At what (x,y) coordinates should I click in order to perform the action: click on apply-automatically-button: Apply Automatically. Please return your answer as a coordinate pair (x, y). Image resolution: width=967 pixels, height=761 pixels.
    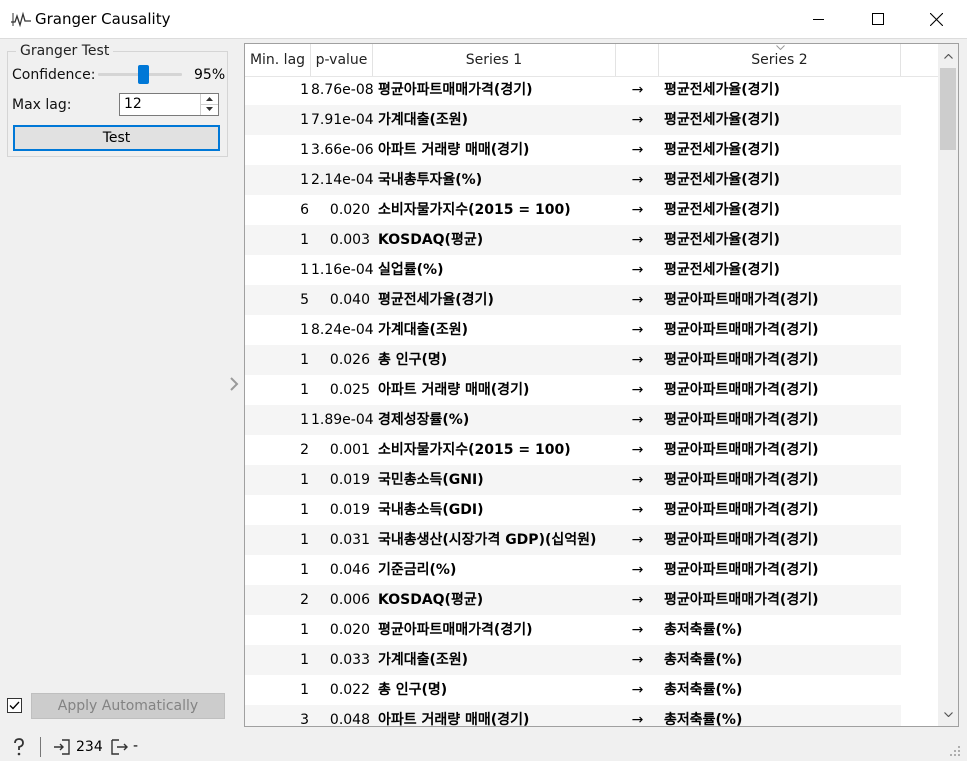
    Looking at the image, I should click on (128, 706).